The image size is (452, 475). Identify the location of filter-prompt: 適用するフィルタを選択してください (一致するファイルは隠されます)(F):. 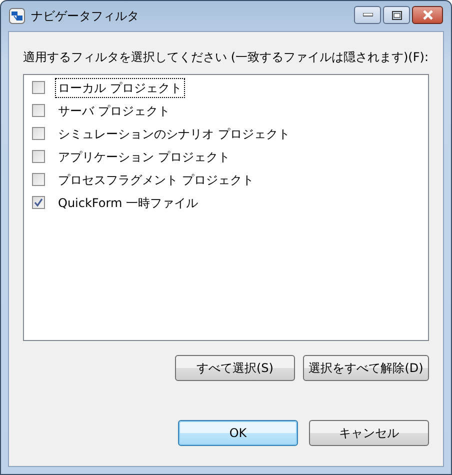
(226, 57).